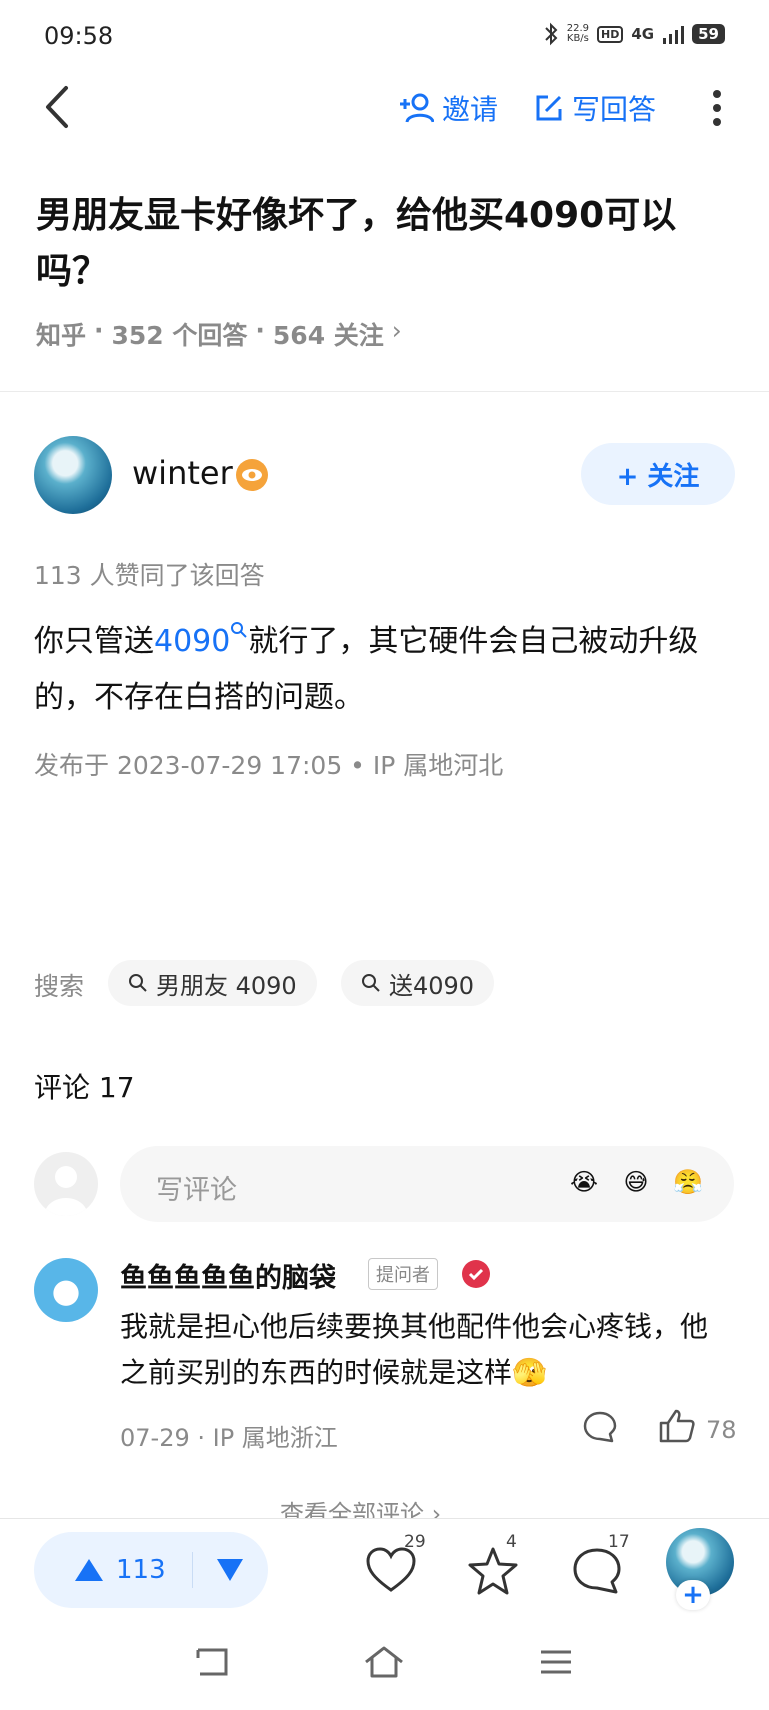  Describe the element at coordinates (196, 1190) in the screenshot. I see `comment-placeholder: 写评论` at that location.